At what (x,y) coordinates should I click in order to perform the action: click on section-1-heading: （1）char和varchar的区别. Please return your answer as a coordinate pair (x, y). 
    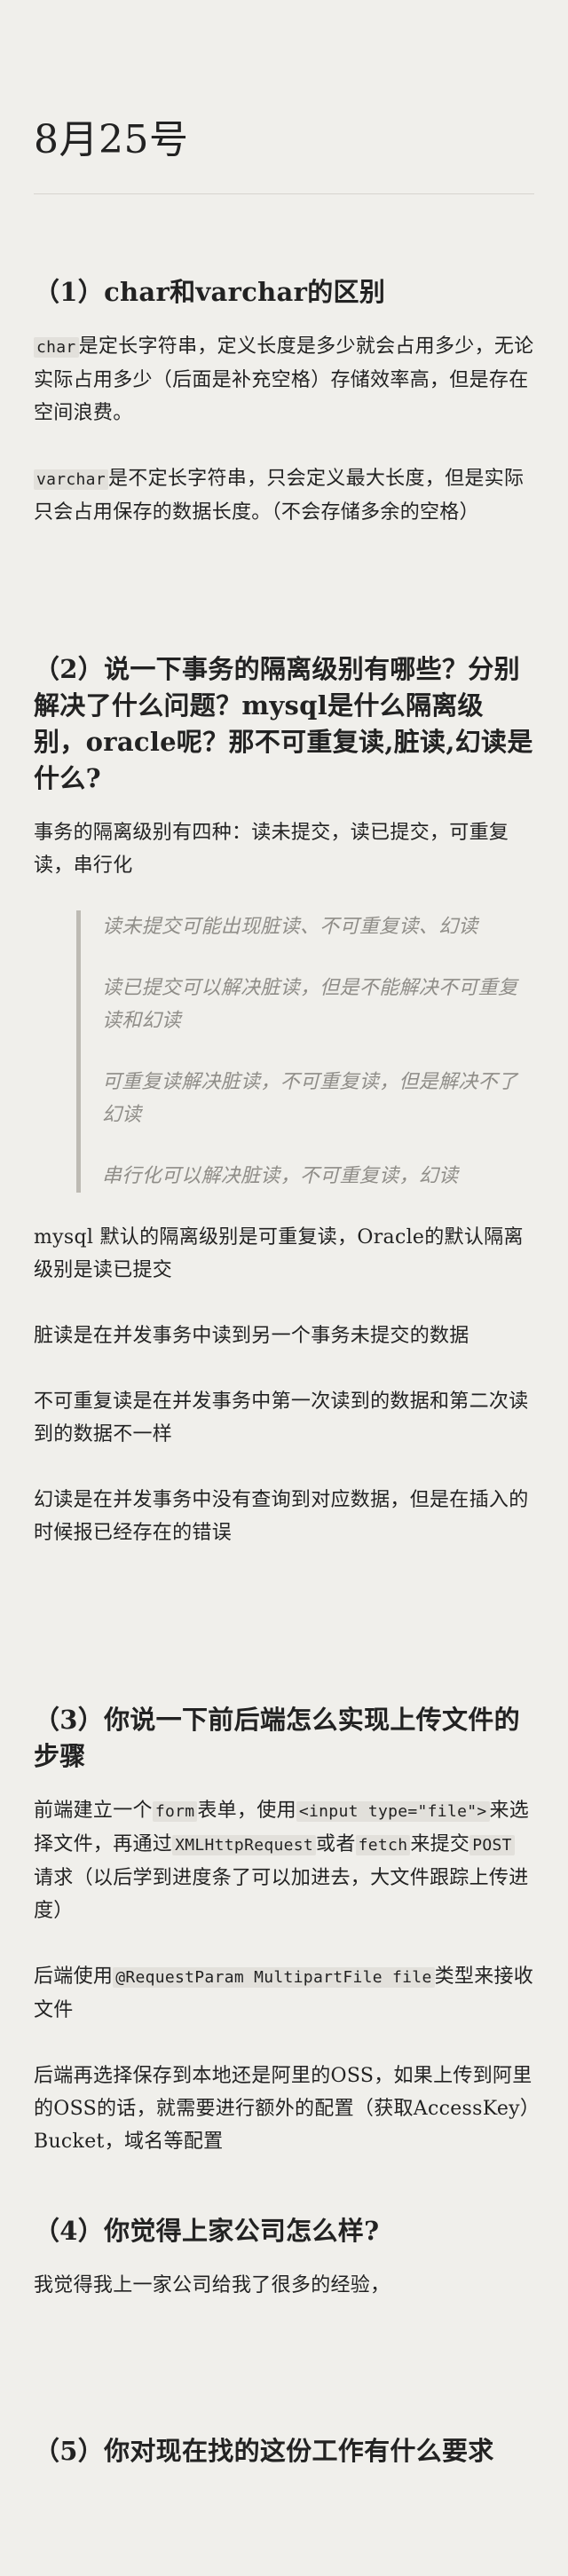
    Looking at the image, I should click on (210, 292).